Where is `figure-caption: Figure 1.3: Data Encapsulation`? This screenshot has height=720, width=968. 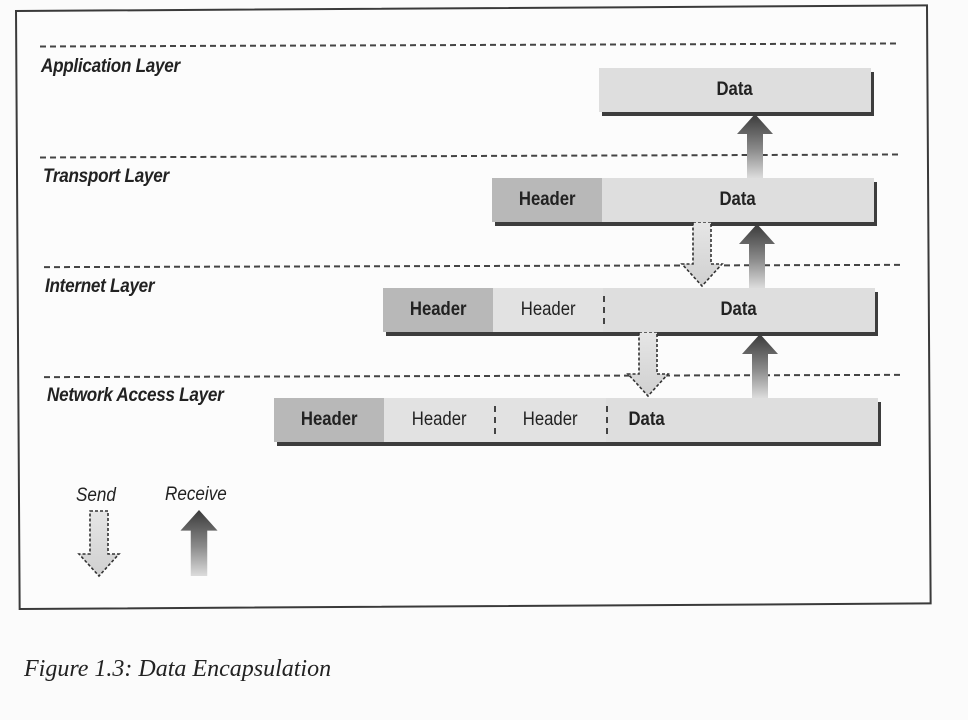
figure-caption: Figure 1.3: Data Encapsulation is located at coordinates (178, 669).